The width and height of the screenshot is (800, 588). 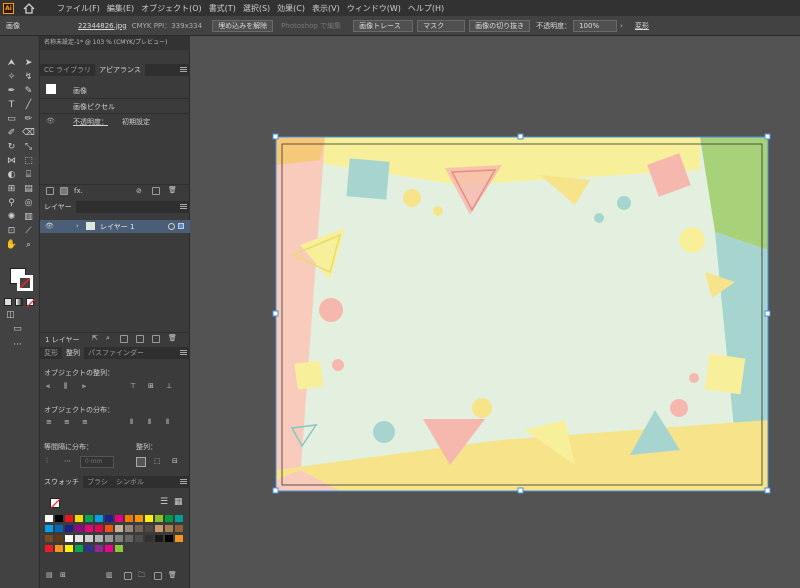 I want to click on perspective-grid-icon: ⌸, so click(x=28, y=175).